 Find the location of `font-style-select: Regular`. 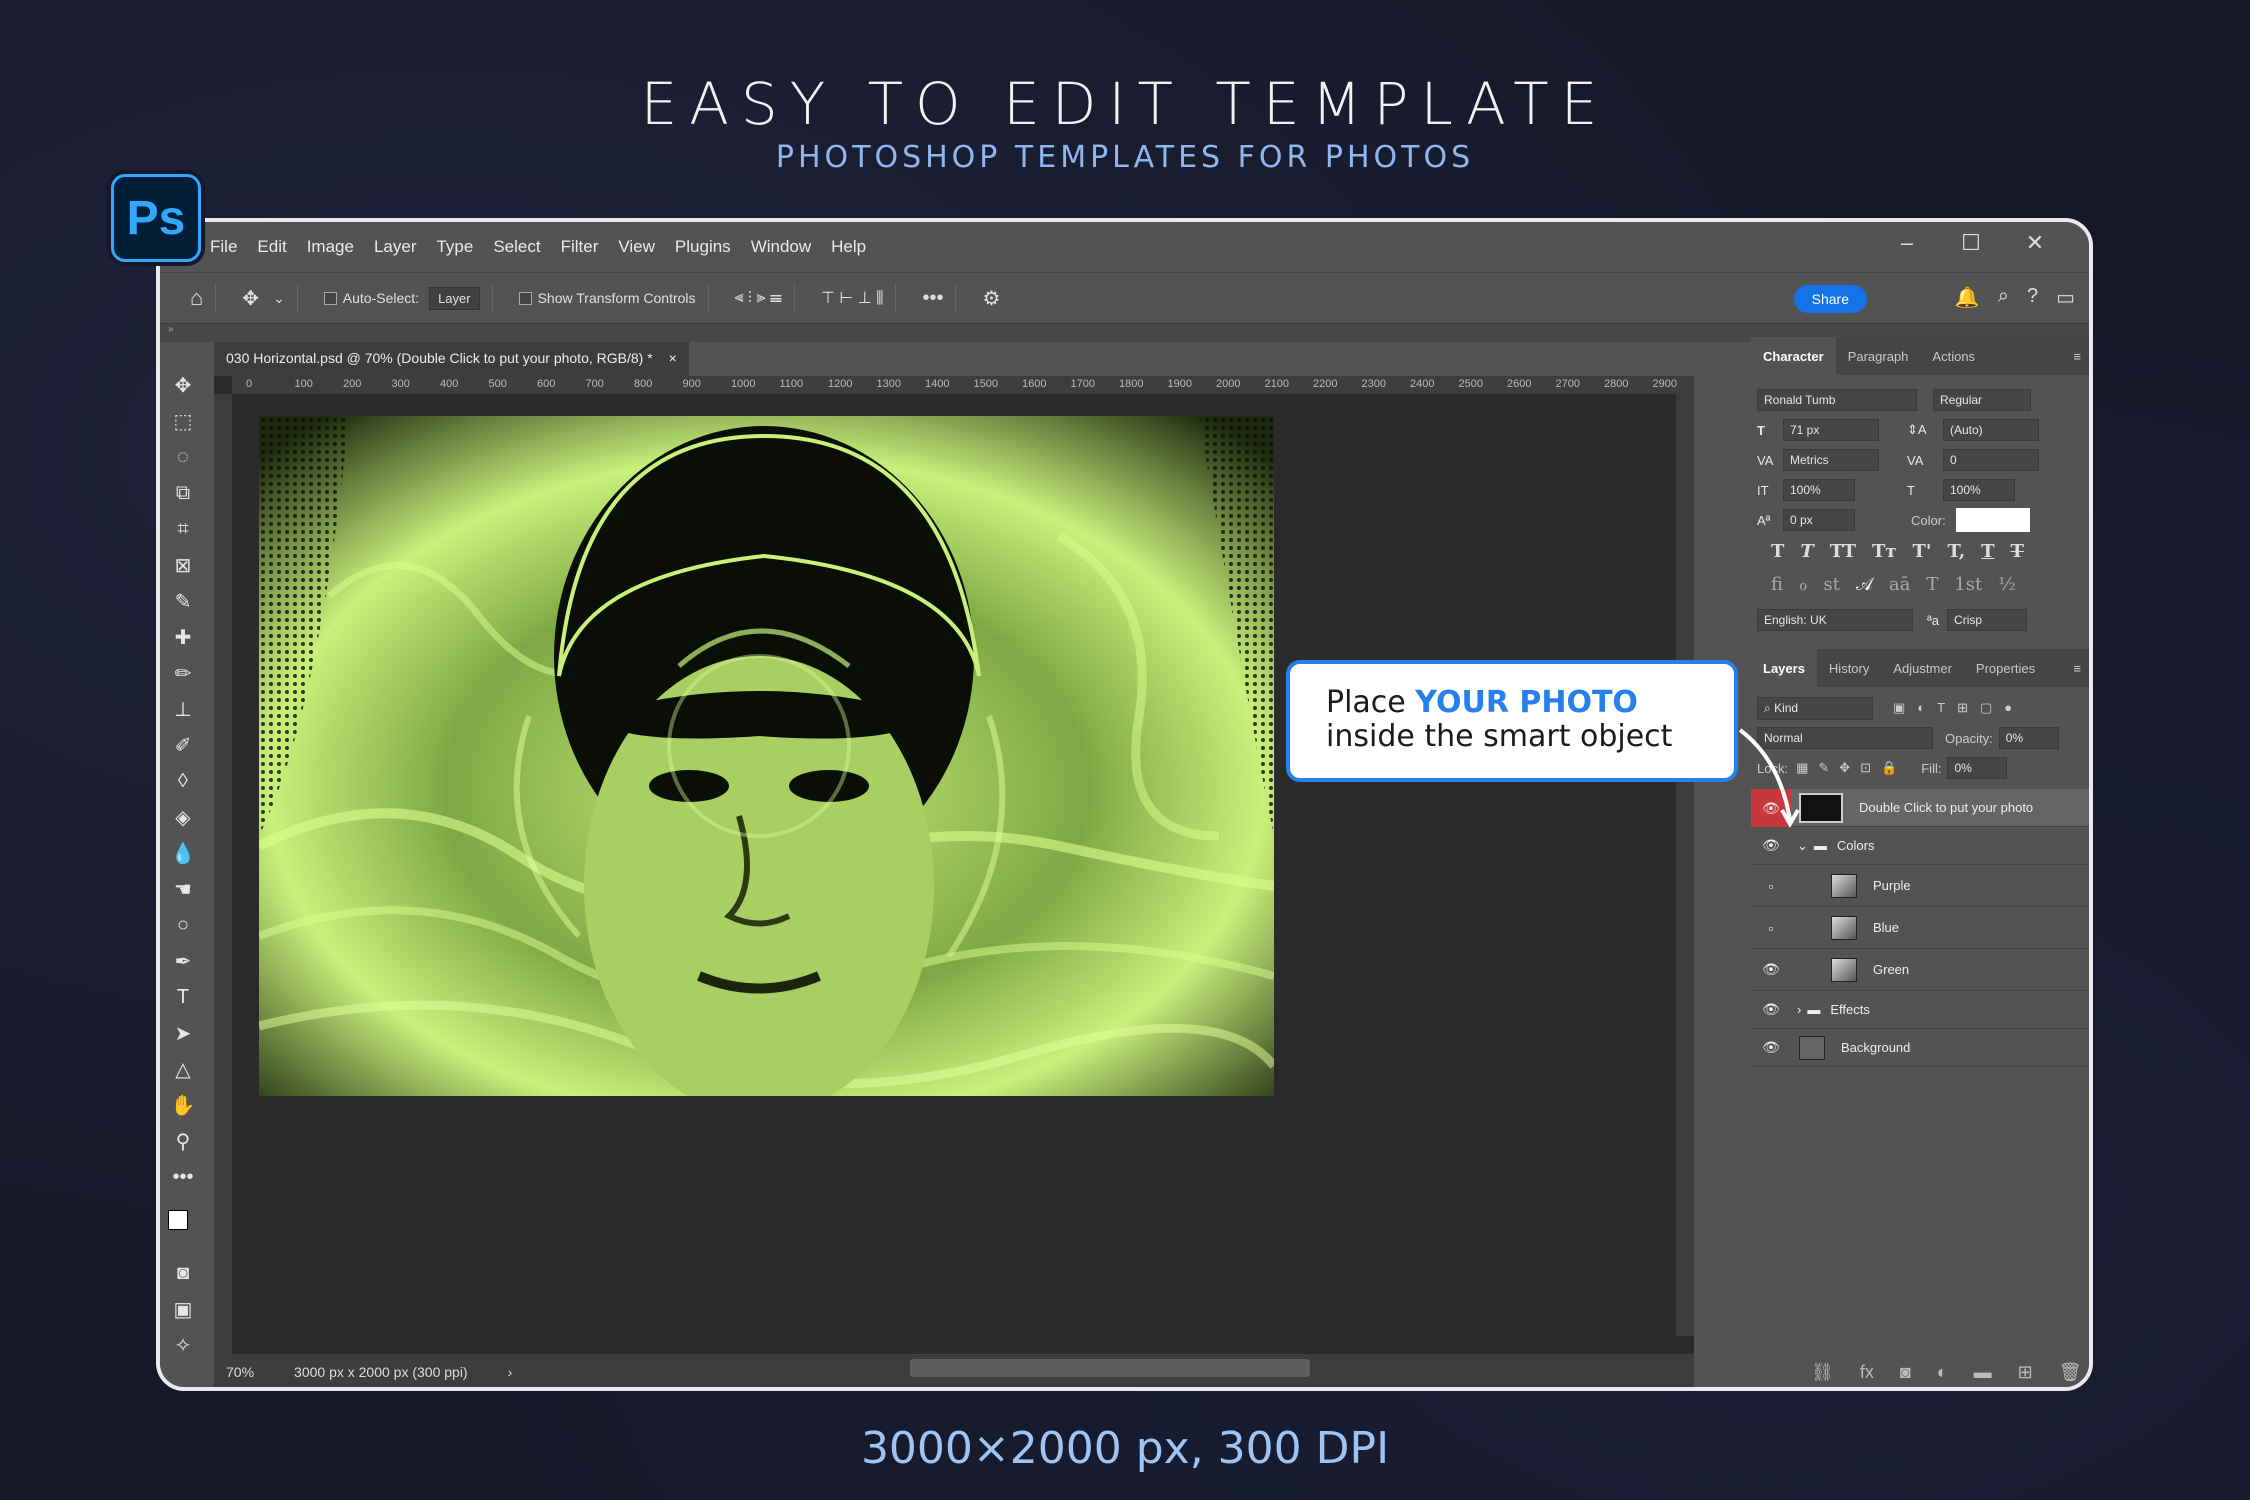

font-style-select: Regular is located at coordinates (1982, 400).